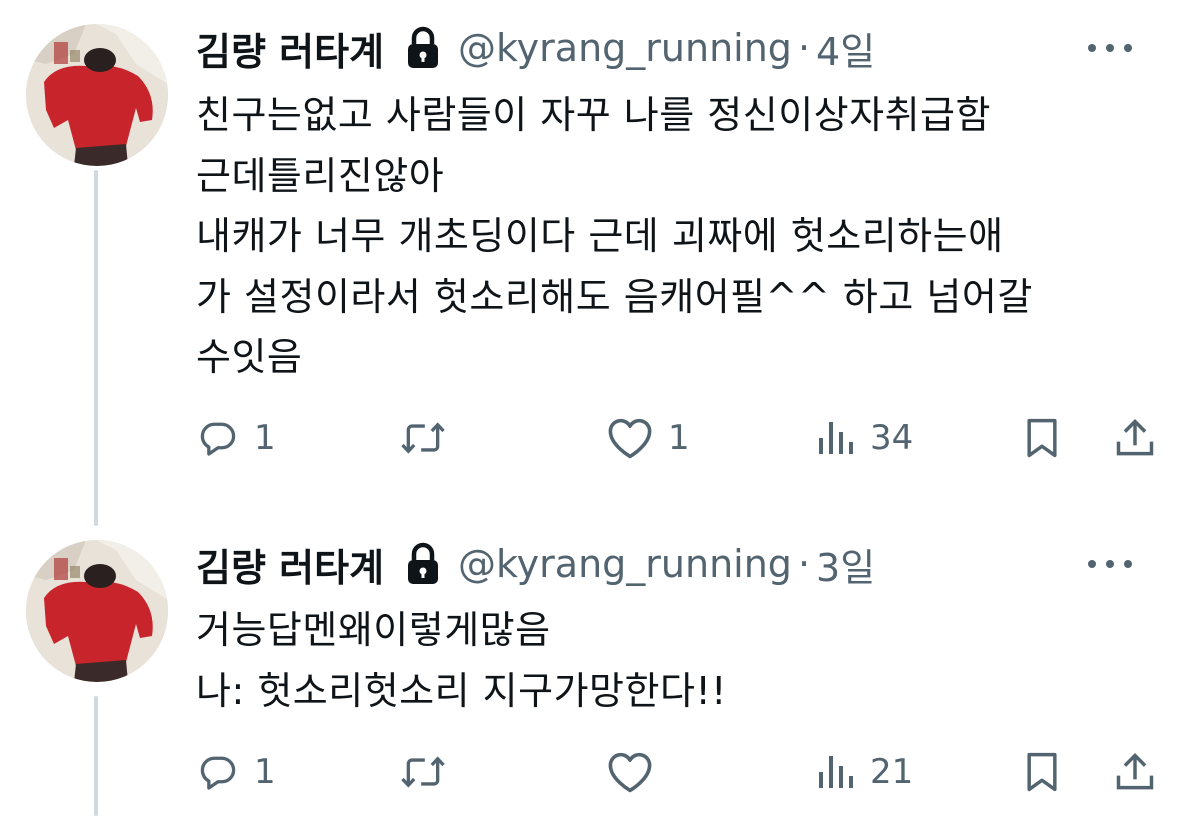 Image resolution: width=1200 pixels, height=816 pixels. I want to click on timestamp: 4일, so click(845, 48).